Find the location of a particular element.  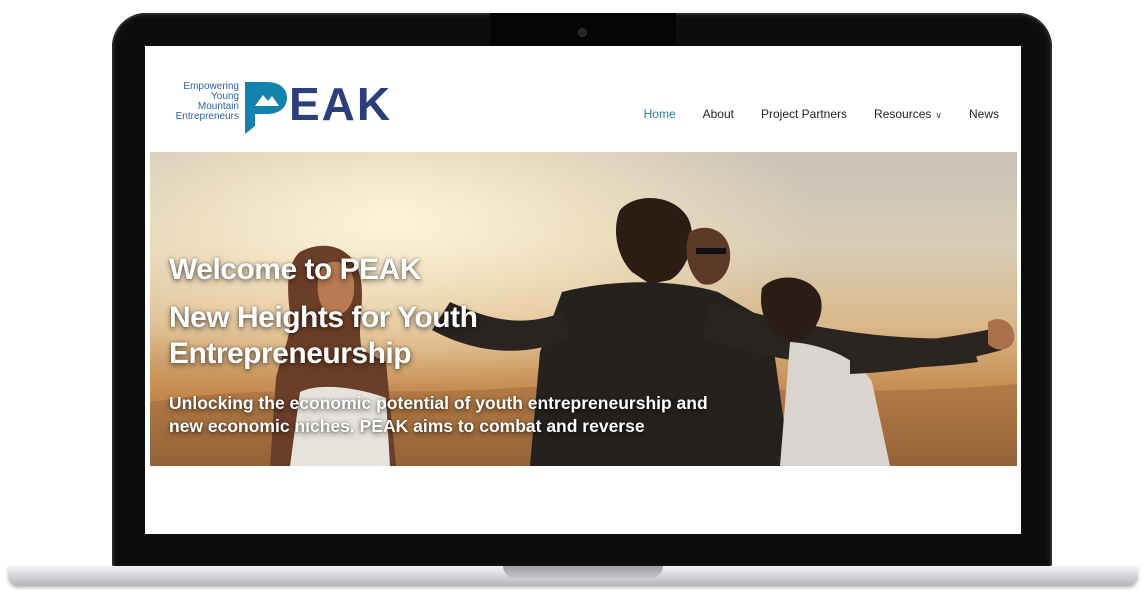

nav-resources-label: Resources is located at coordinates (903, 114).